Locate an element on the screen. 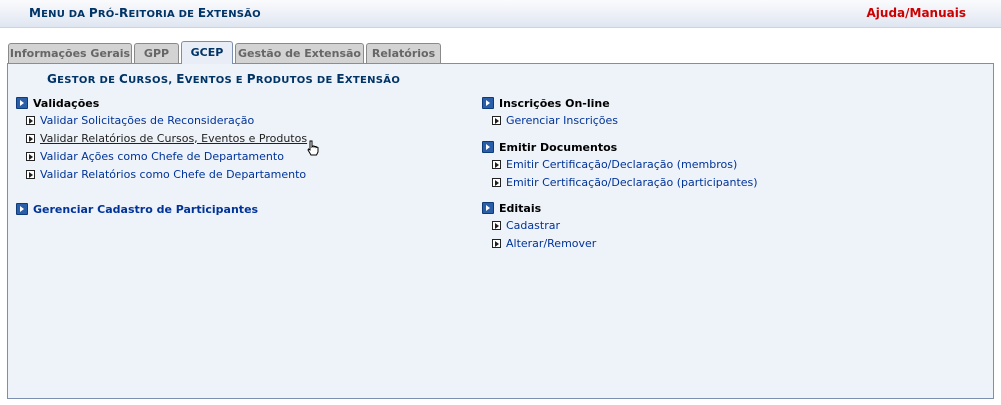  gerenciar-cadastro-section: Gerenciar Cadastro de Participantes is located at coordinates (137, 209).